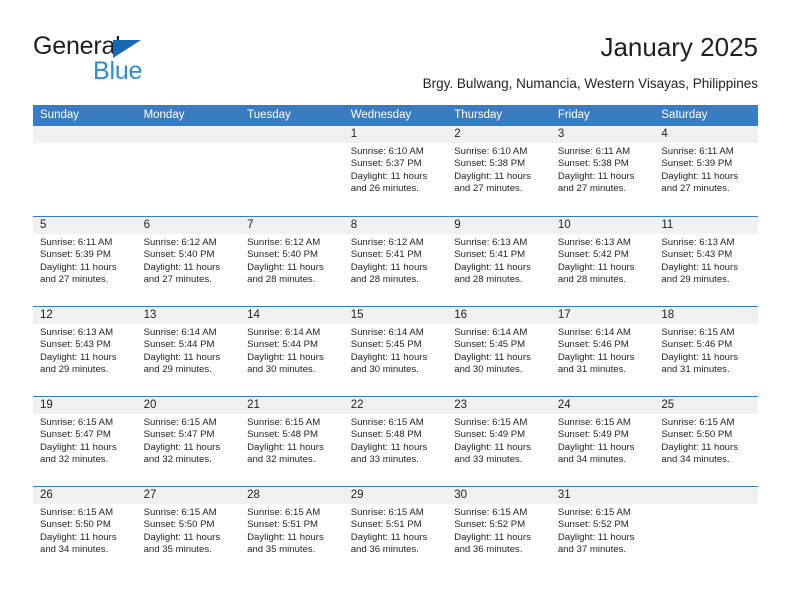  What do you see at coordinates (561, 134) in the screenshot?
I see `day-number: 3` at bounding box center [561, 134].